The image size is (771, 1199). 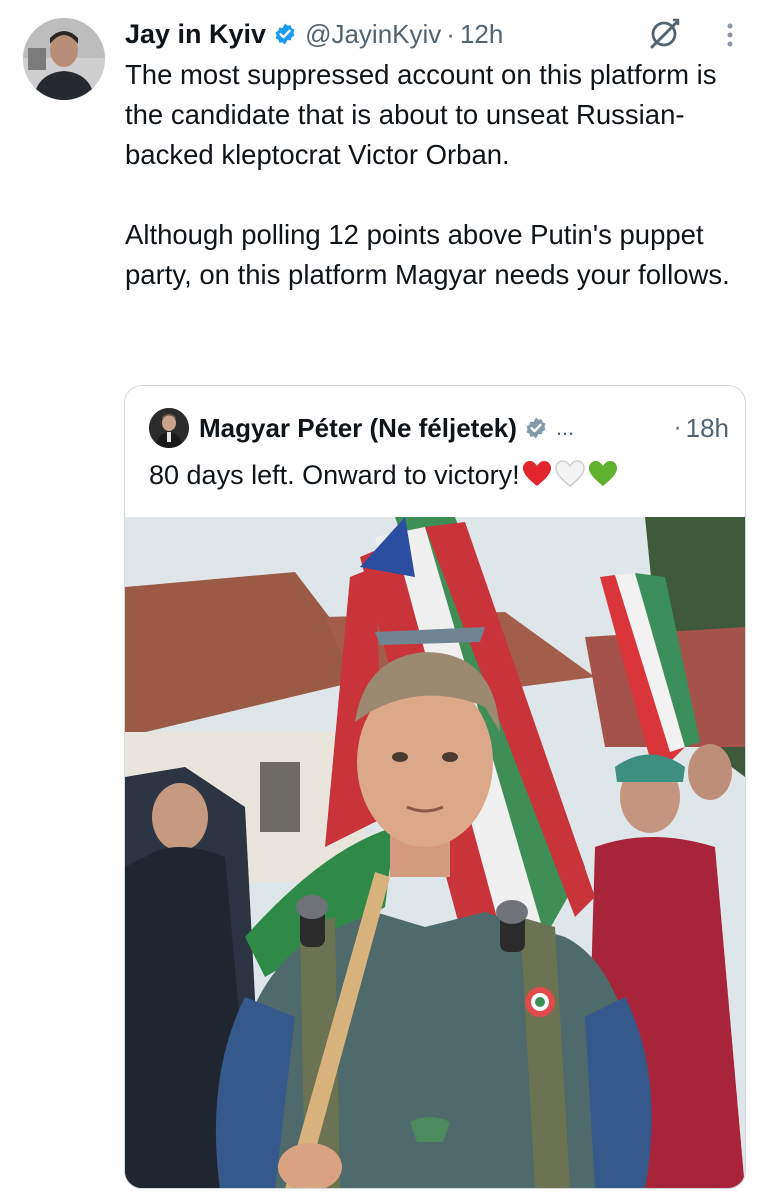 What do you see at coordinates (602, 473) in the screenshot?
I see `green-heart-icon` at bounding box center [602, 473].